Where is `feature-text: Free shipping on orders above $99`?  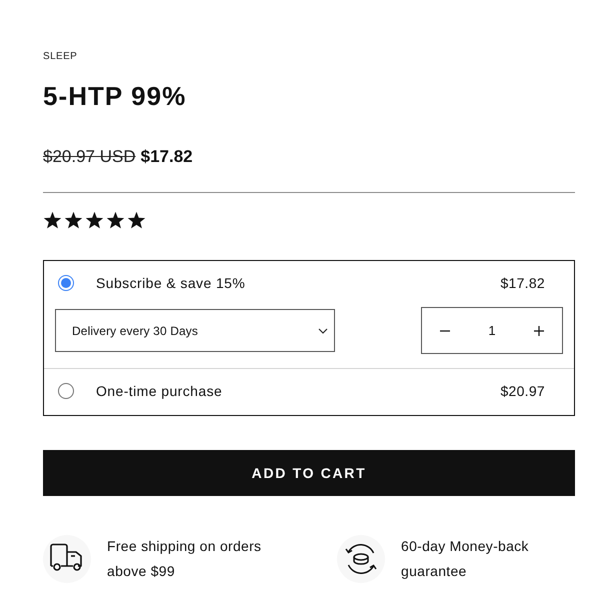
feature-text: Free shipping on orders above $99 is located at coordinates (184, 559).